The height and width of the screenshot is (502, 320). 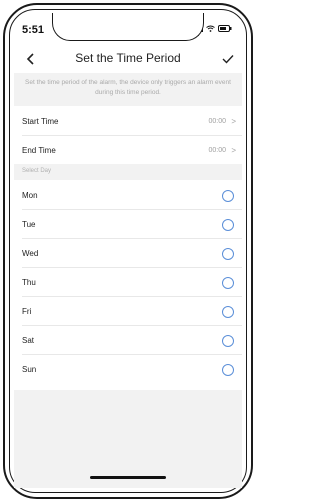 What do you see at coordinates (128, 172) in the screenshot?
I see `select-day-header: Select Day` at bounding box center [128, 172].